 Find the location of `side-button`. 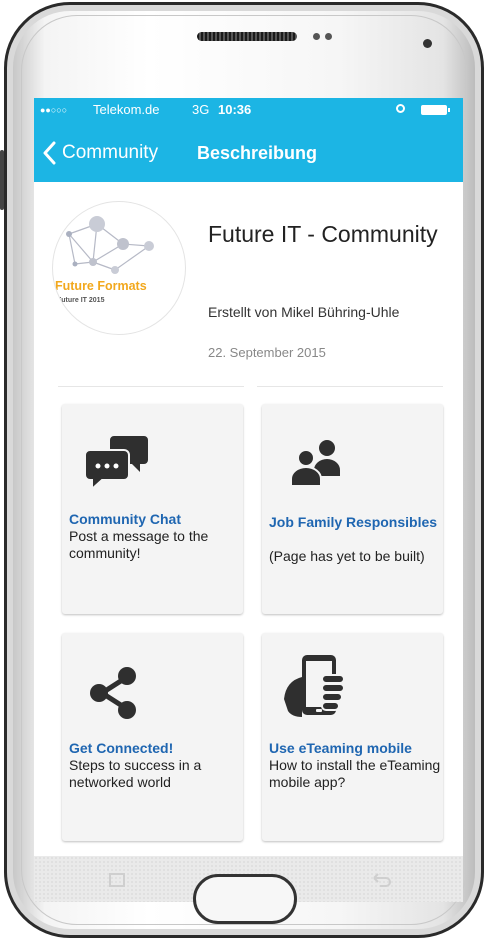

side-button is located at coordinates (2, 180).